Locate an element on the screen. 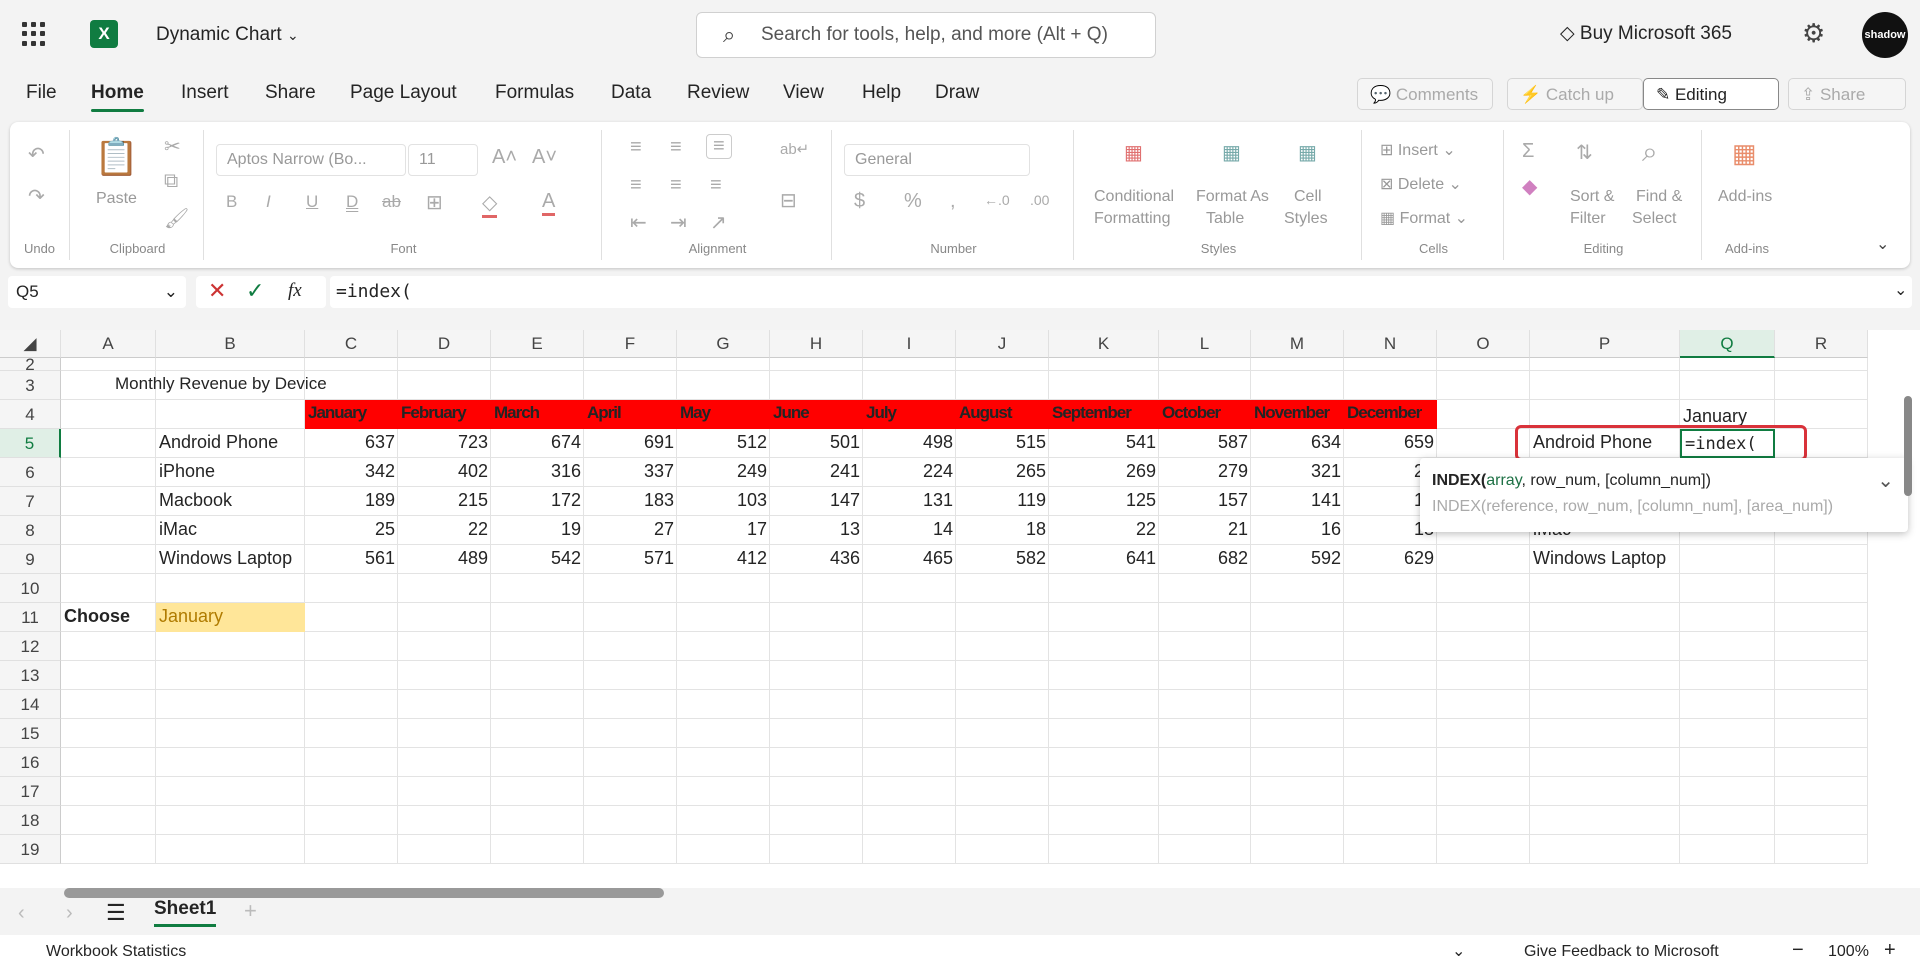 The image size is (1920, 967). zoom-out-icon: − is located at coordinates (1798, 950).